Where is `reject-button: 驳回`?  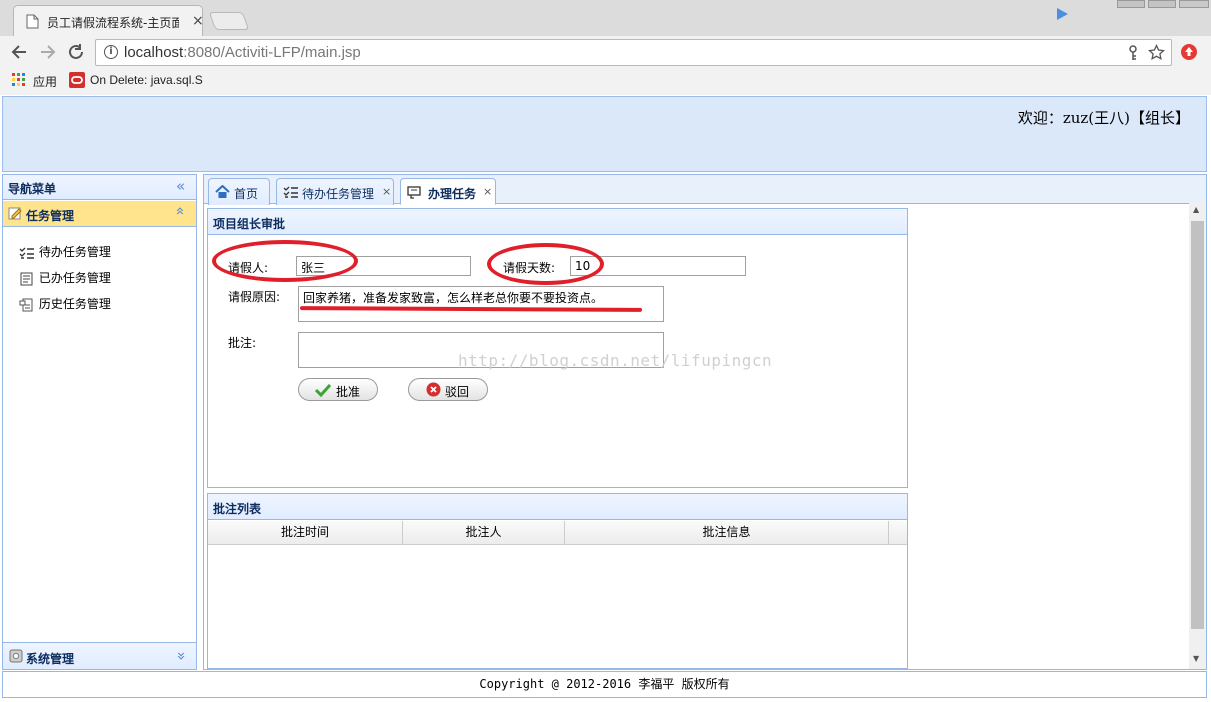 reject-button: 驳回 is located at coordinates (448, 389).